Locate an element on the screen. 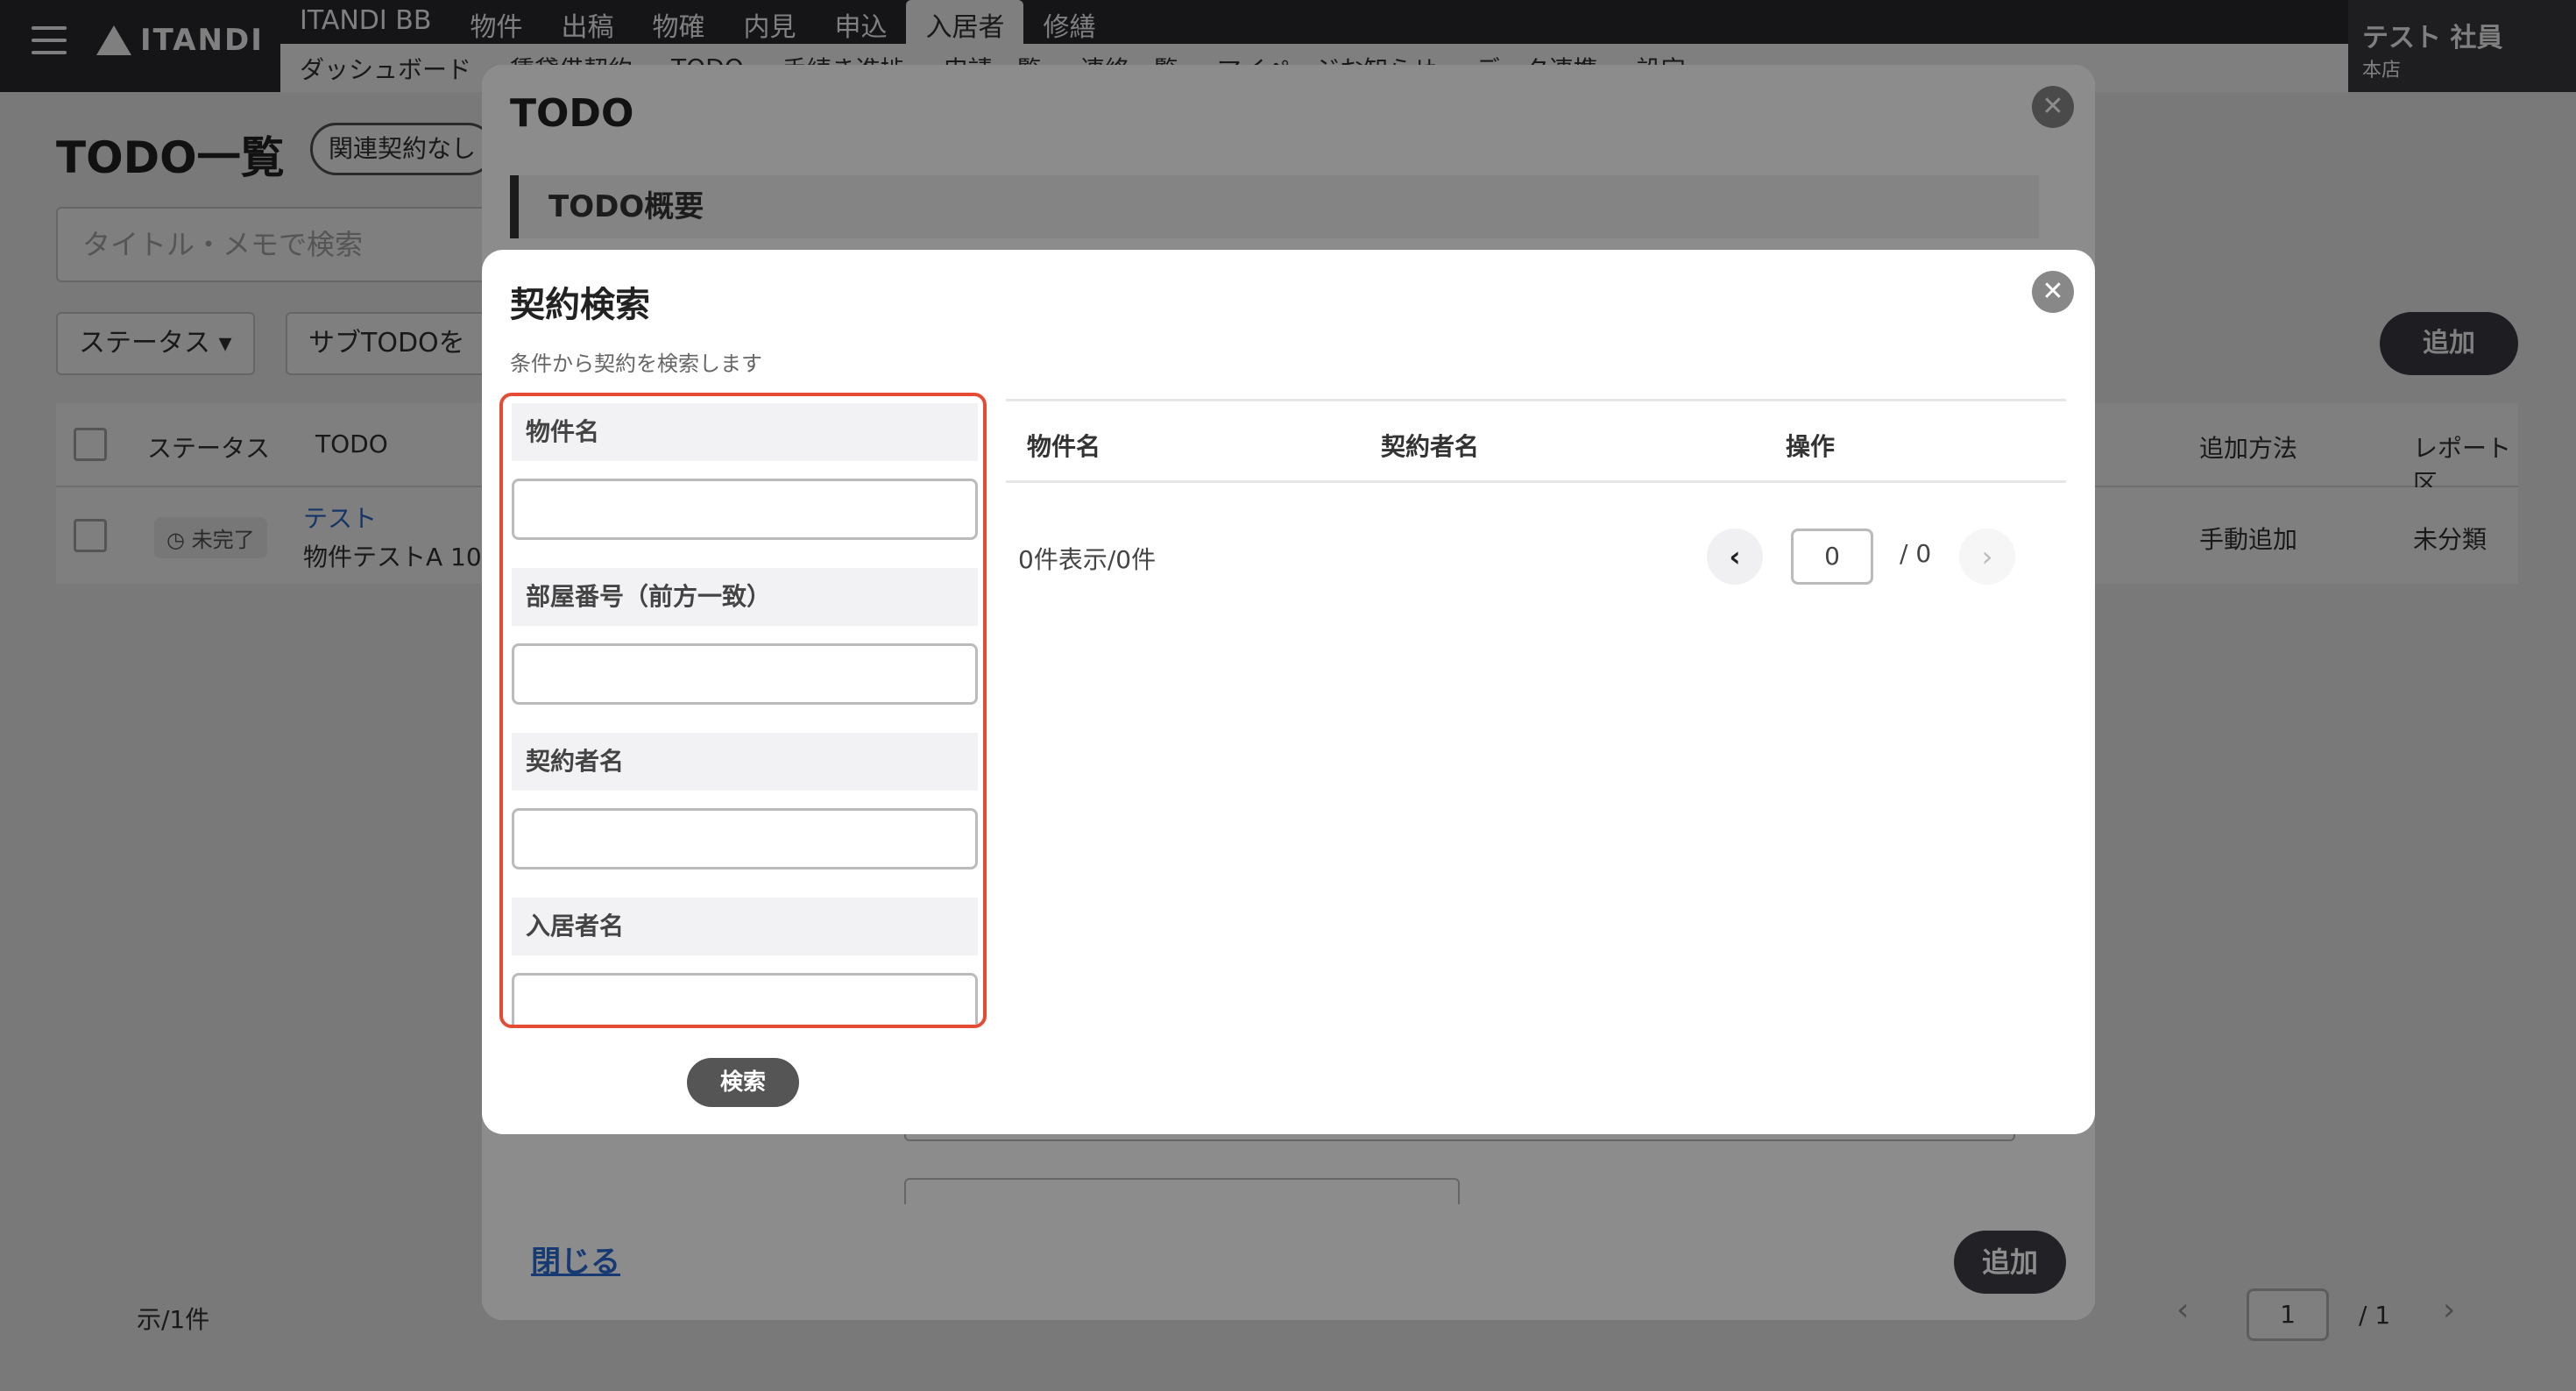  property-name-input is located at coordinates (745, 510).